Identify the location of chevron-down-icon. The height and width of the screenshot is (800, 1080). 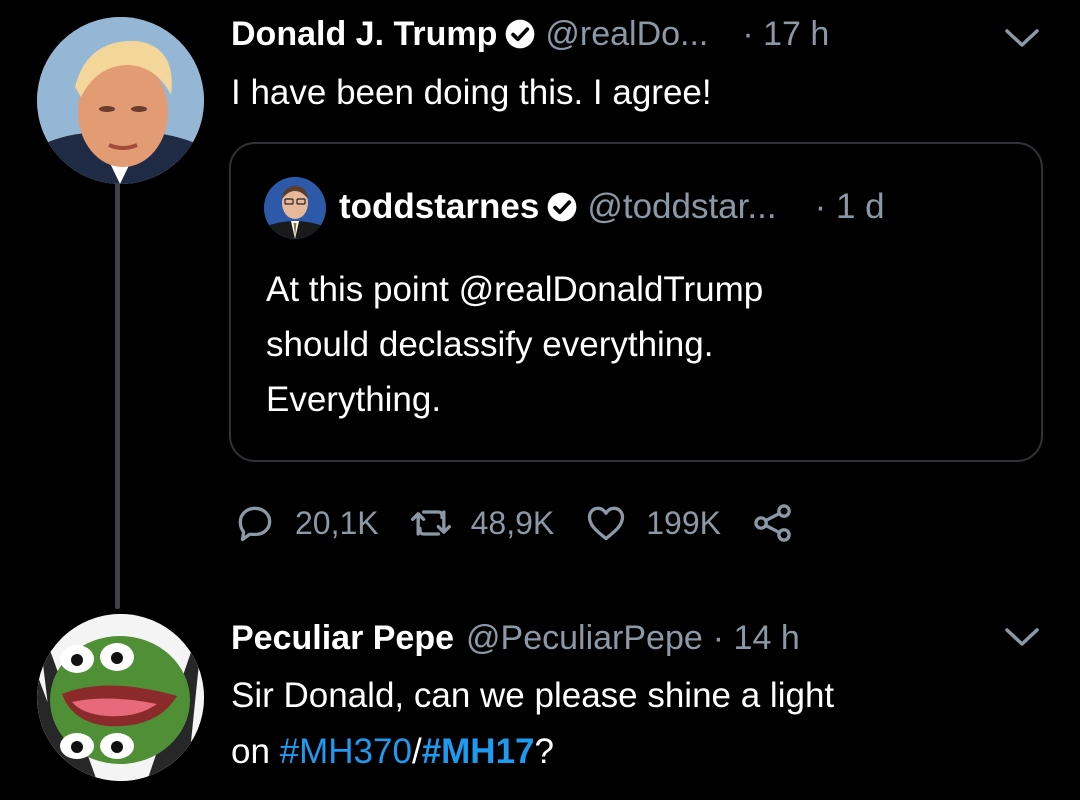
(1022, 38).